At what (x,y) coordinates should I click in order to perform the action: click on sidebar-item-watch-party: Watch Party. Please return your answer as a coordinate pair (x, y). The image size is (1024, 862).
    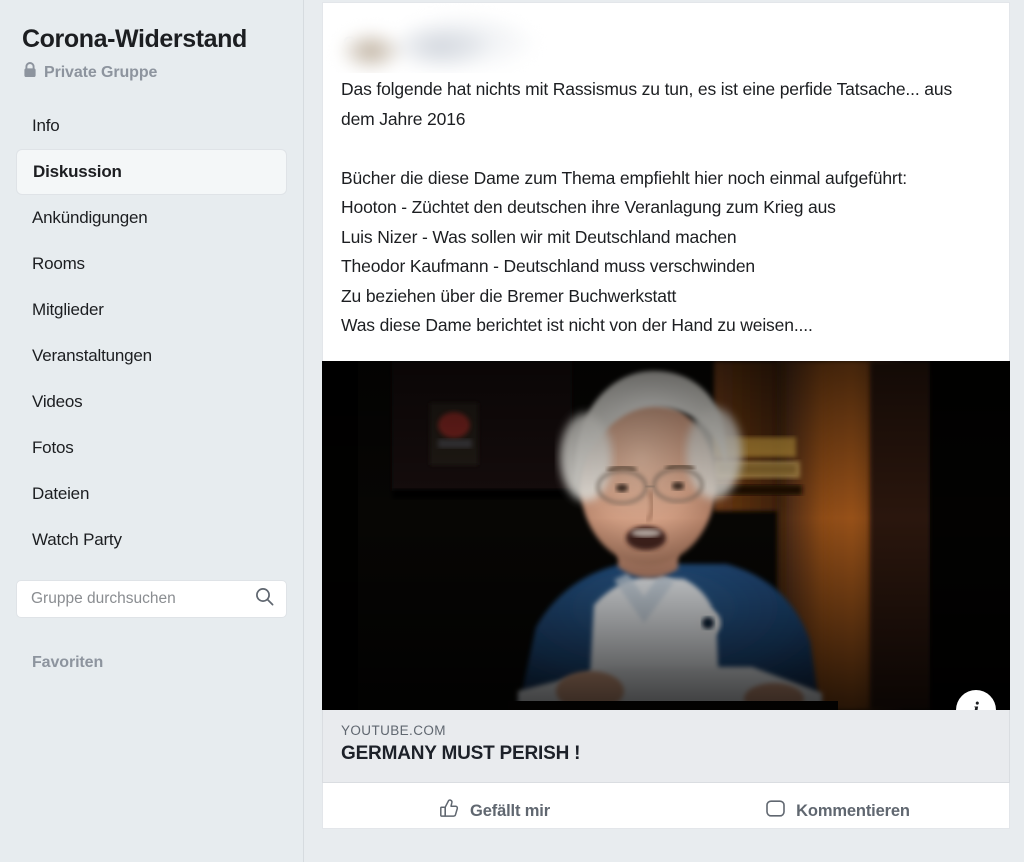
    Looking at the image, I should click on (151, 540).